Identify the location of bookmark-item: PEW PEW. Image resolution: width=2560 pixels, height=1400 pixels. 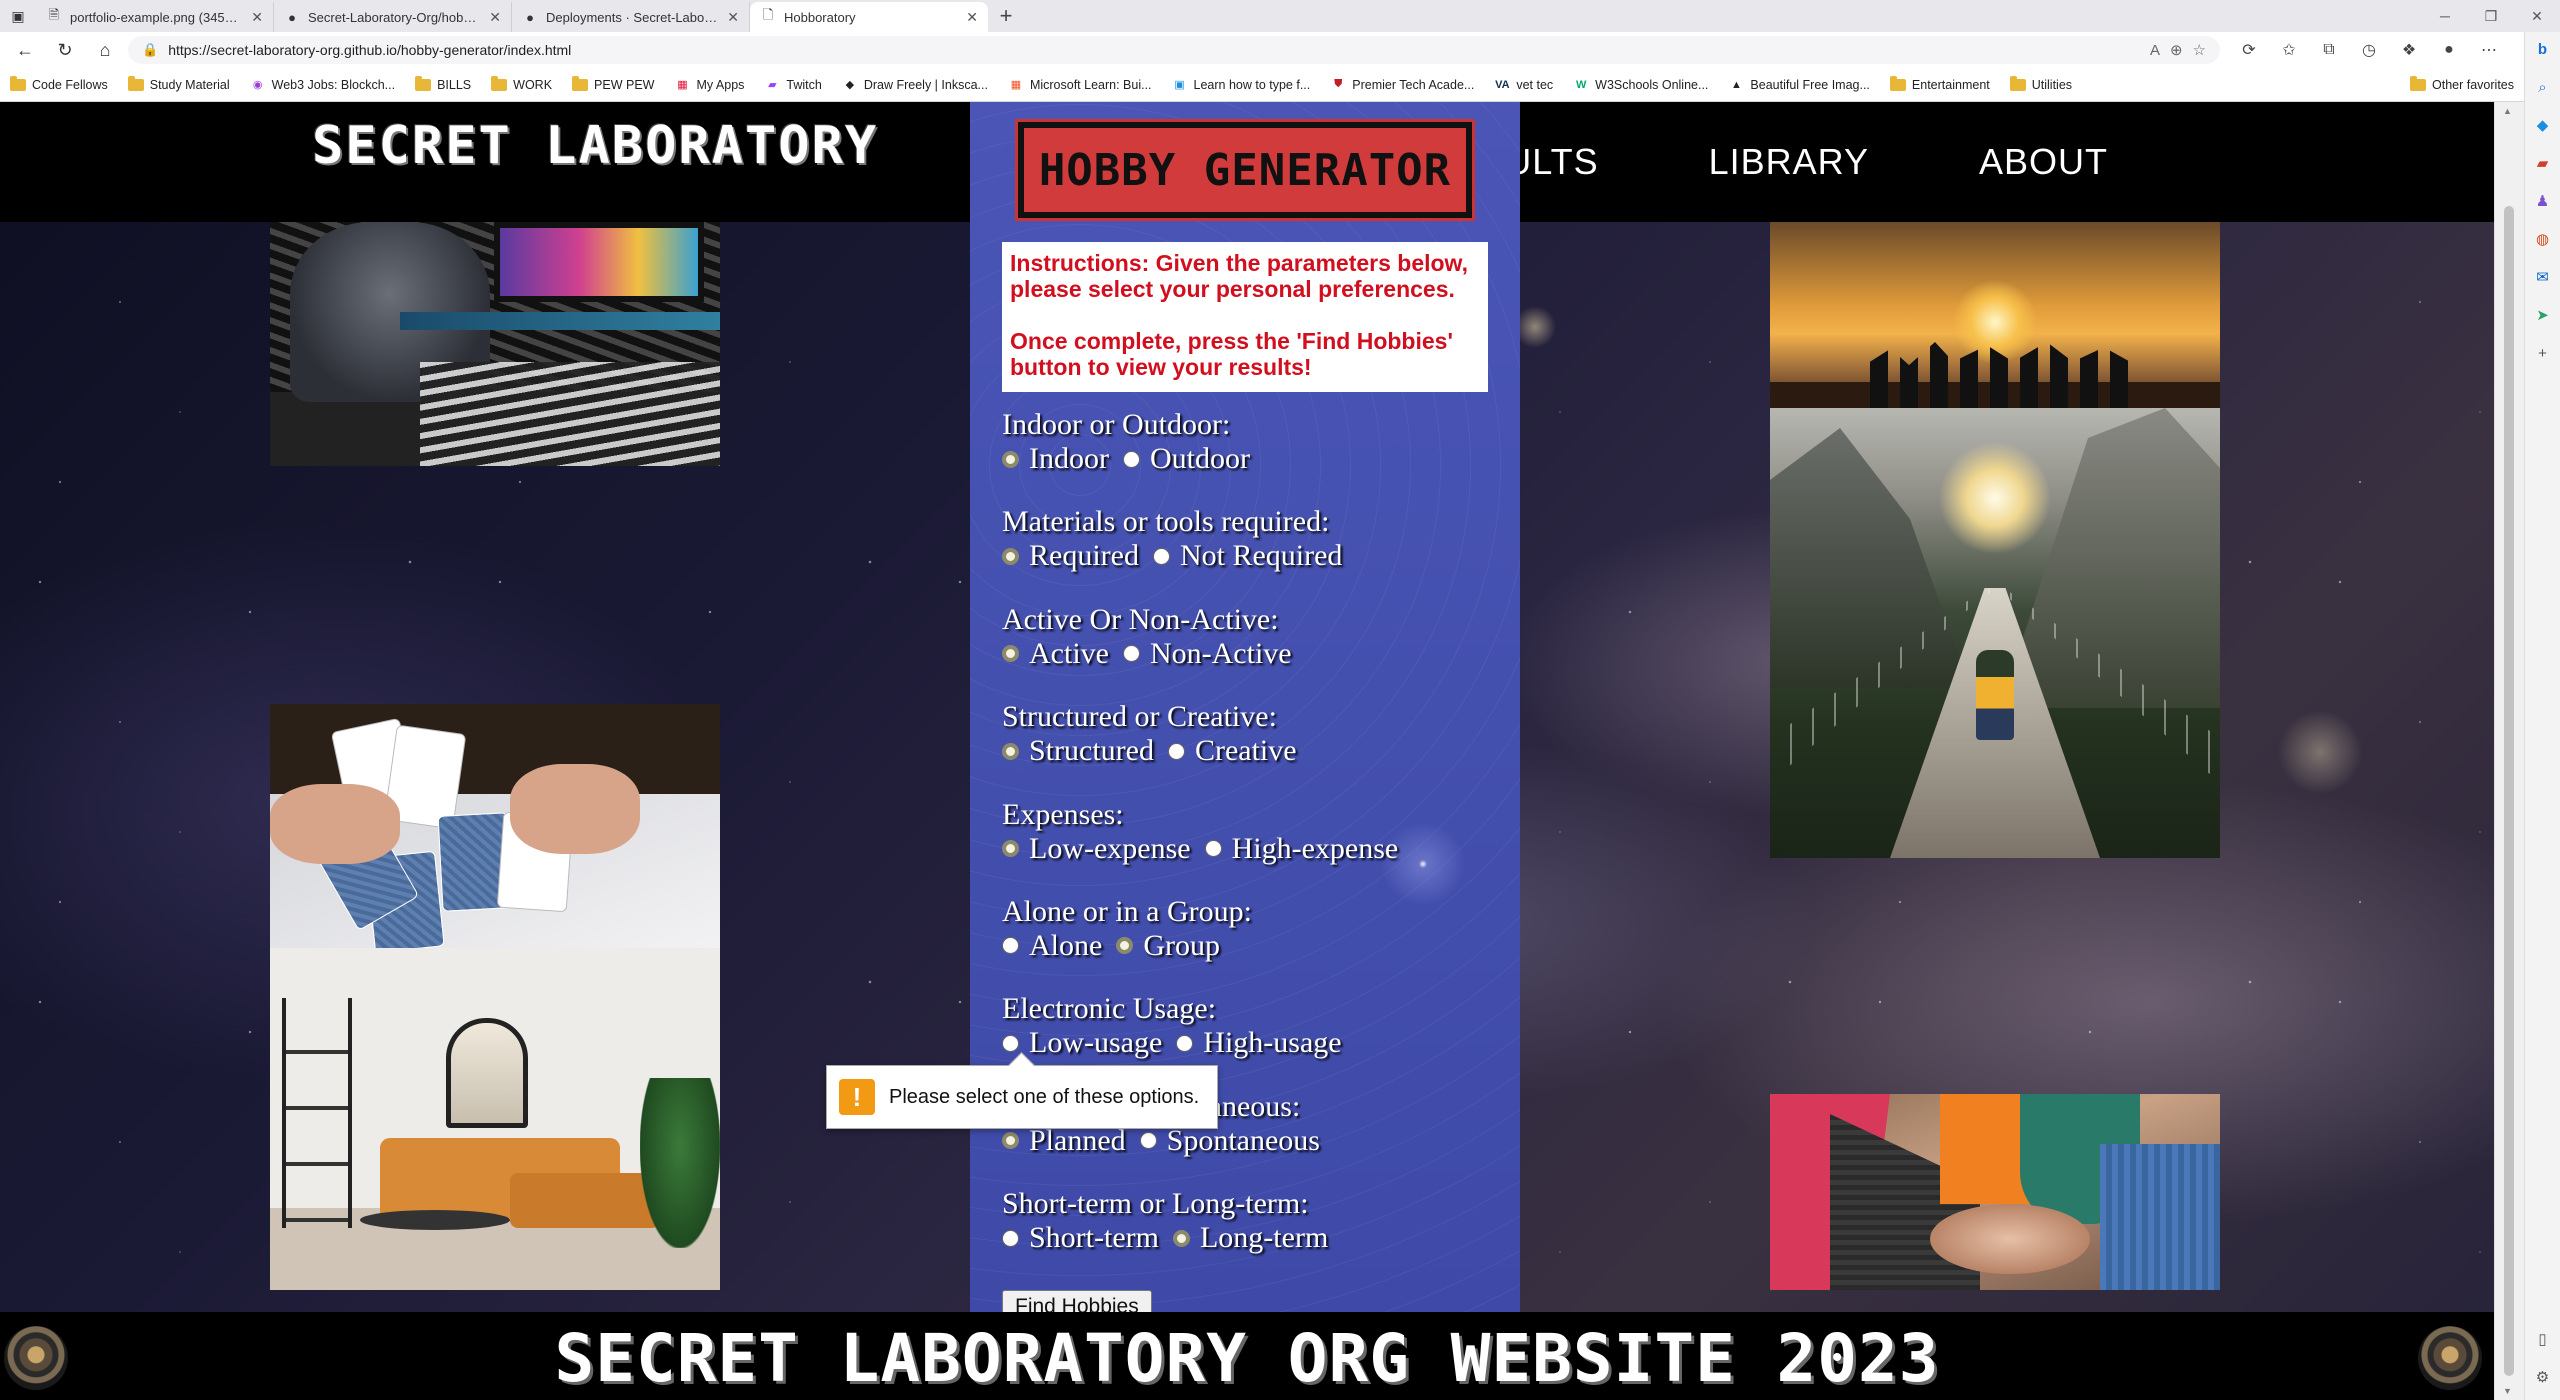
(613, 83).